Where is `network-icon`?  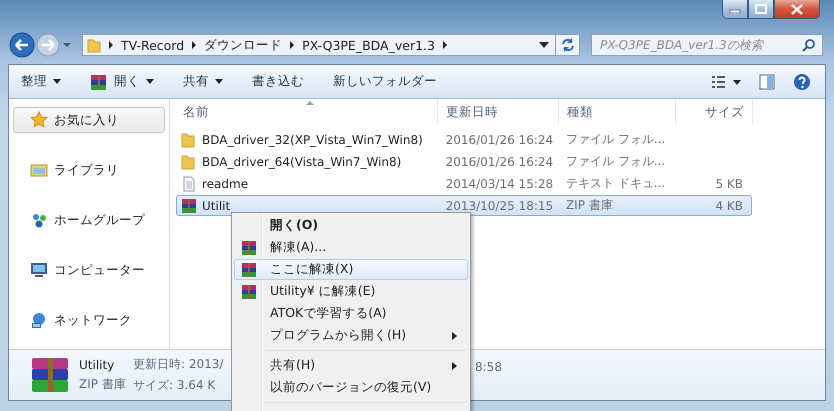 network-icon is located at coordinates (39, 320).